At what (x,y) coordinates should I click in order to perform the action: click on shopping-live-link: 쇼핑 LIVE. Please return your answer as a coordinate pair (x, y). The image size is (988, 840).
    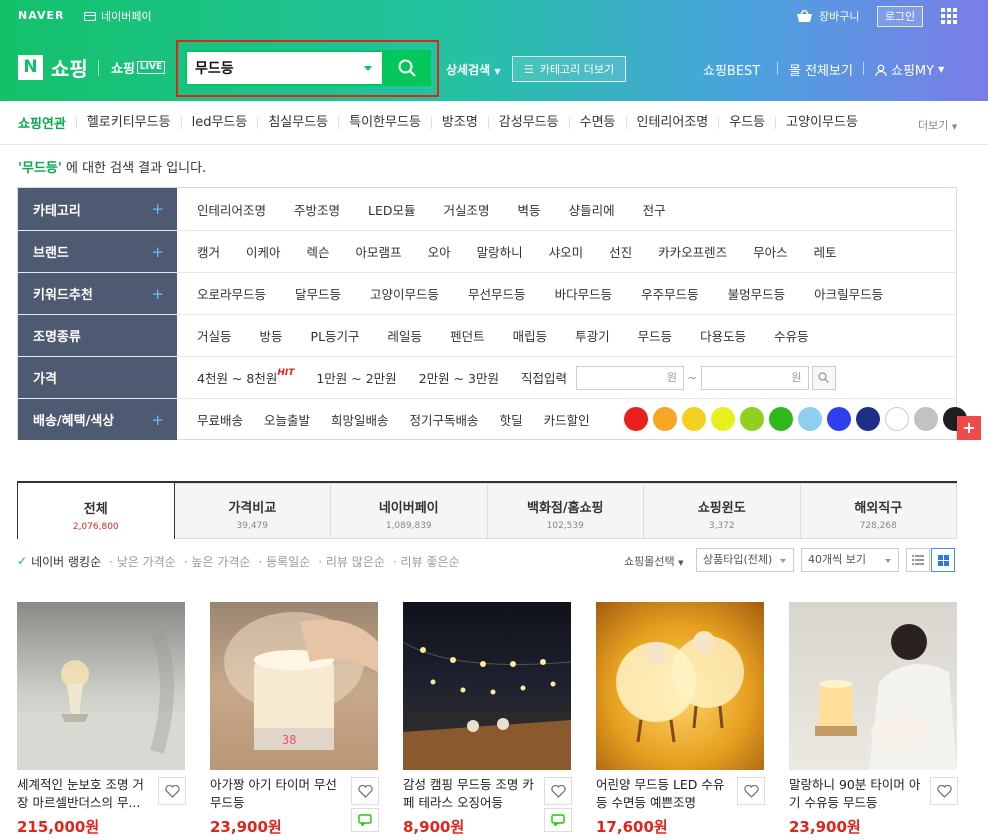
    Looking at the image, I should click on (138, 67).